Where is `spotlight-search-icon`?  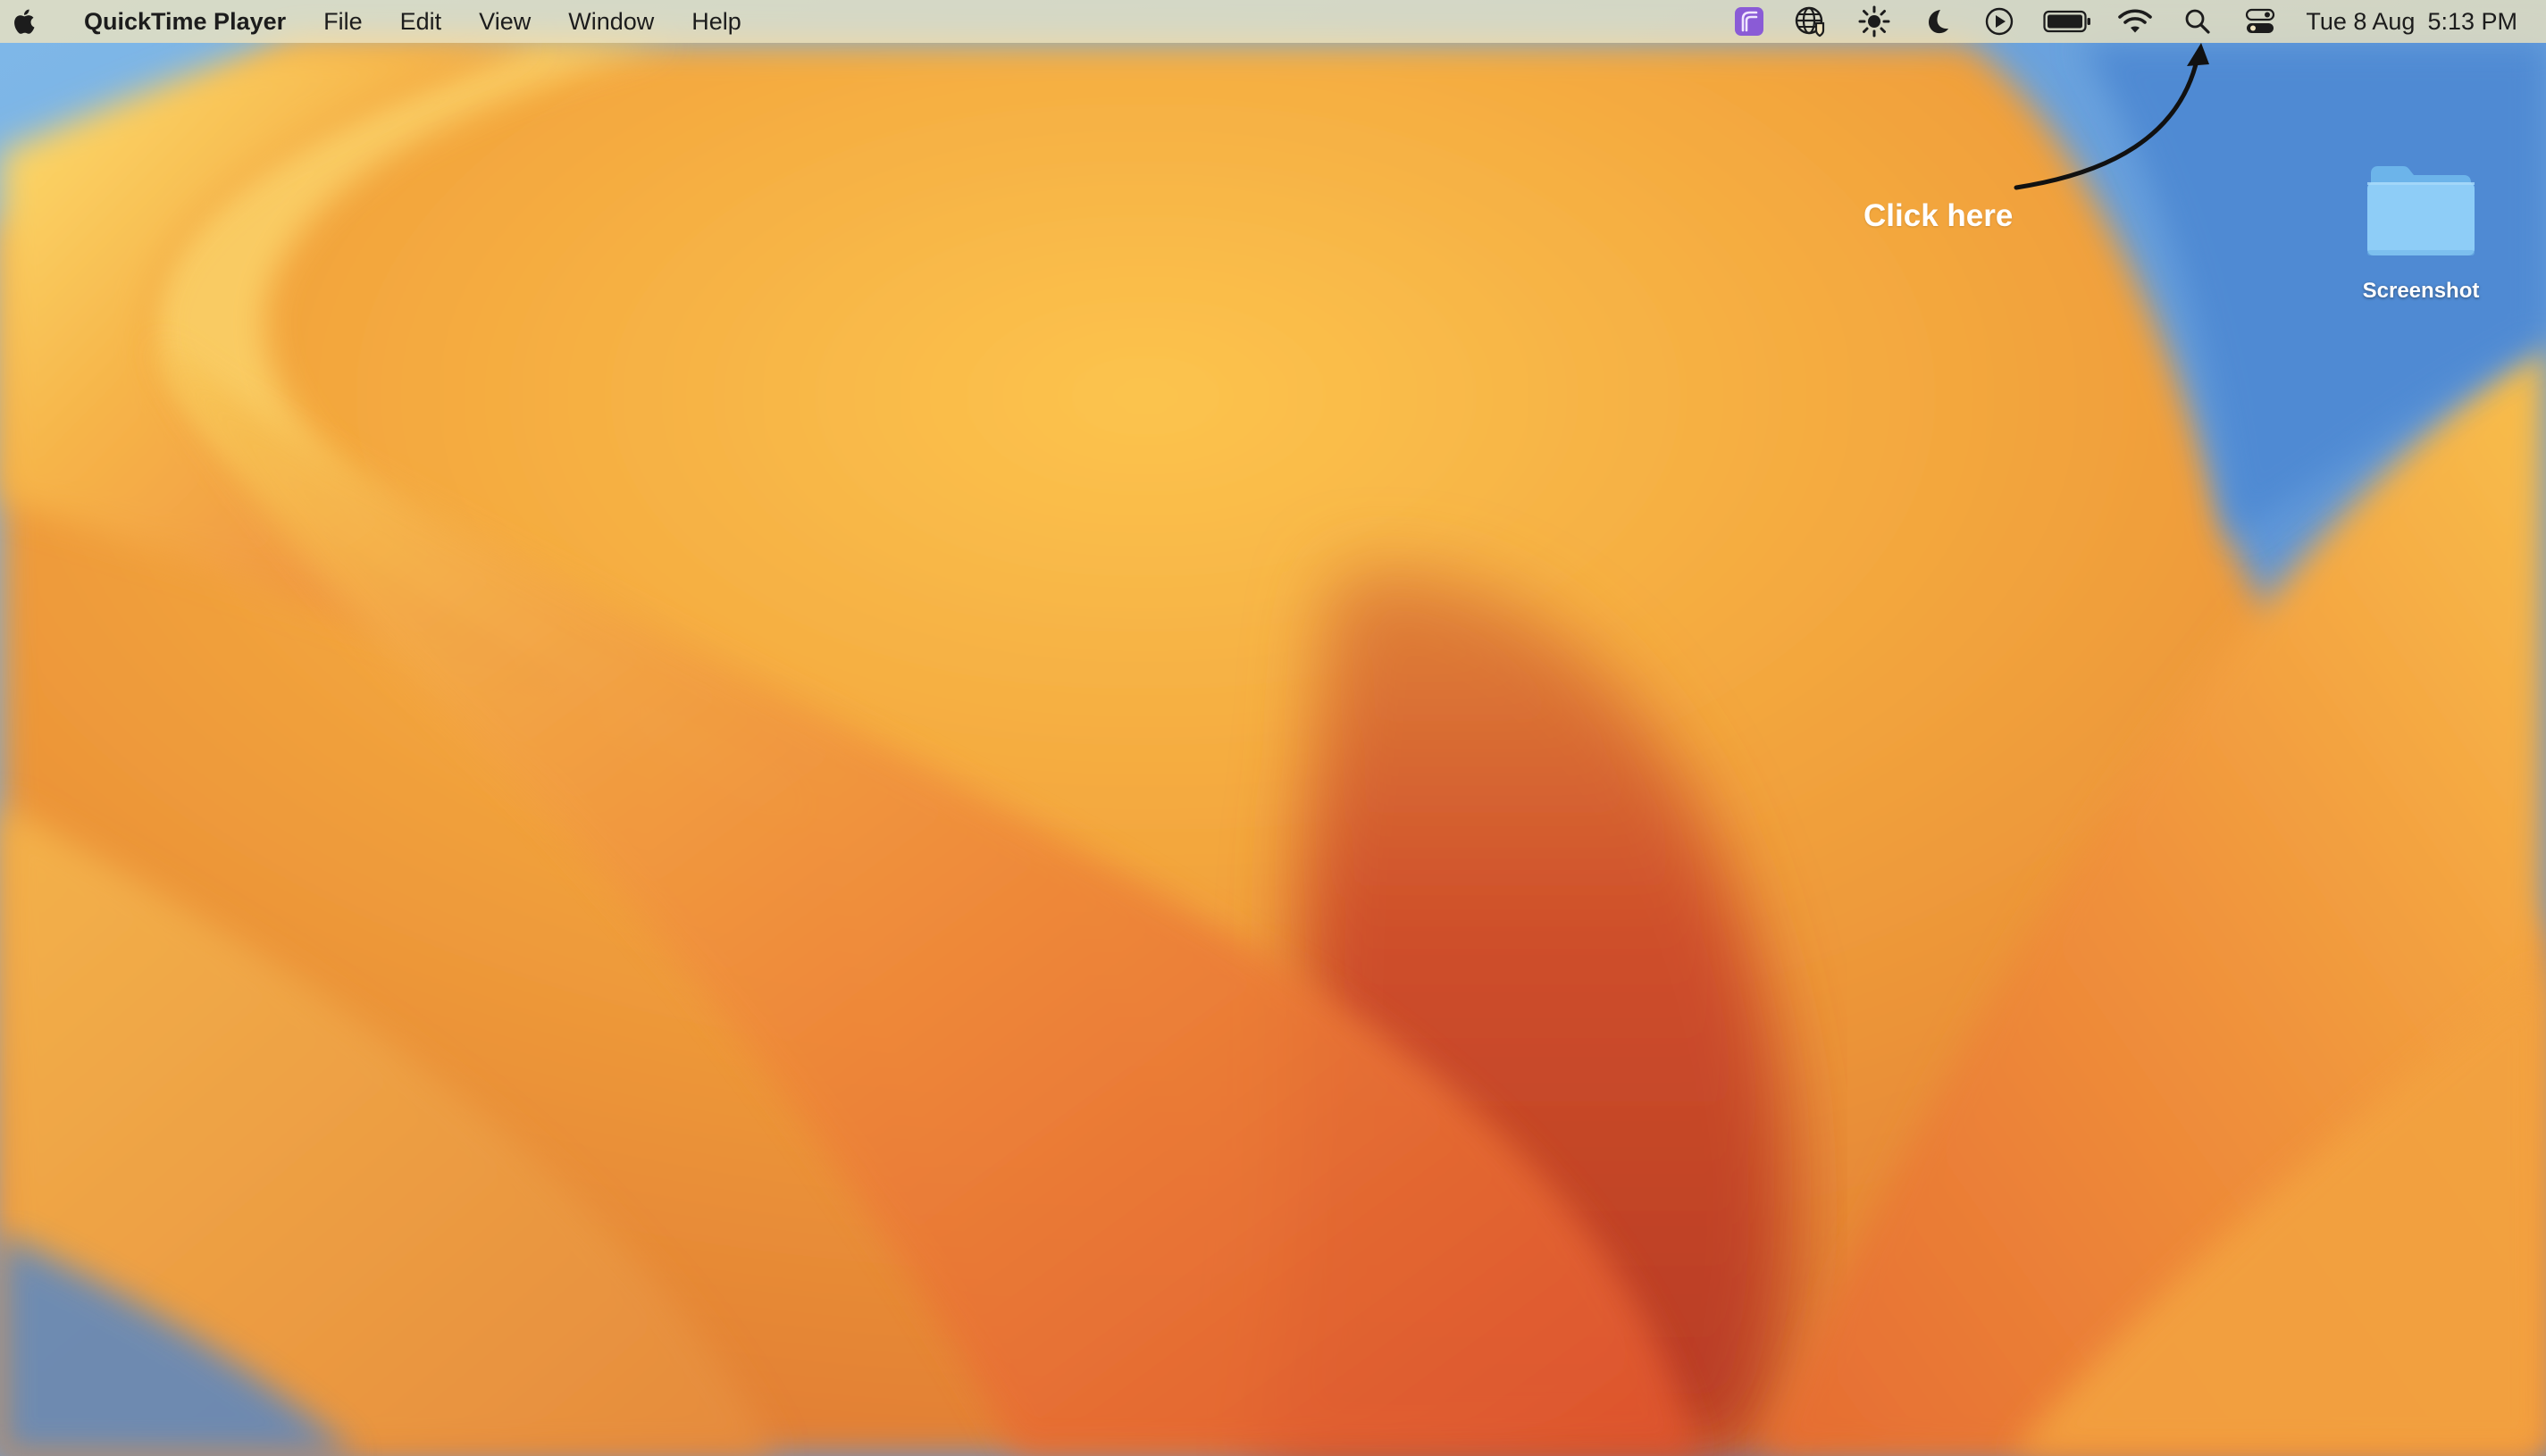 spotlight-search-icon is located at coordinates (2197, 21).